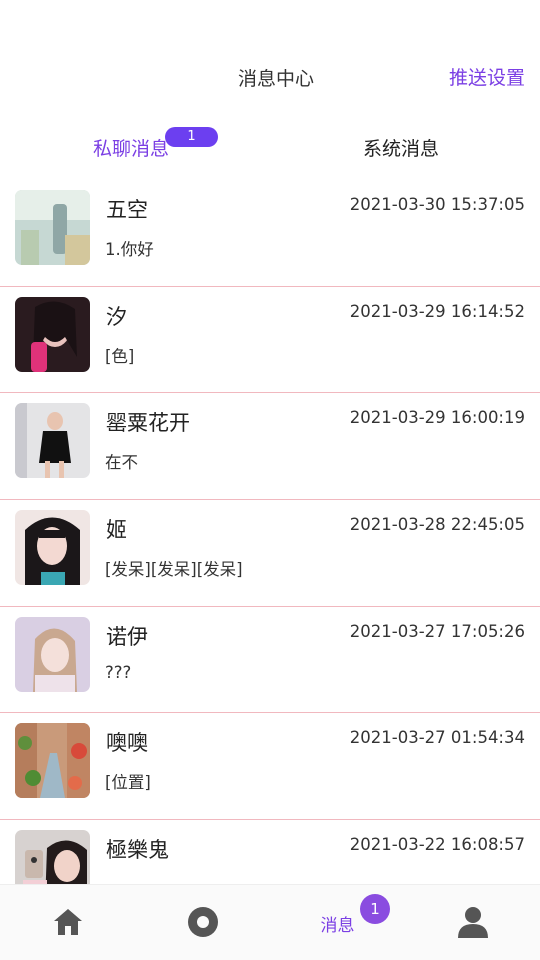 This screenshot has width=540, height=960. I want to click on contact-name: 姬, so click(116, 530).